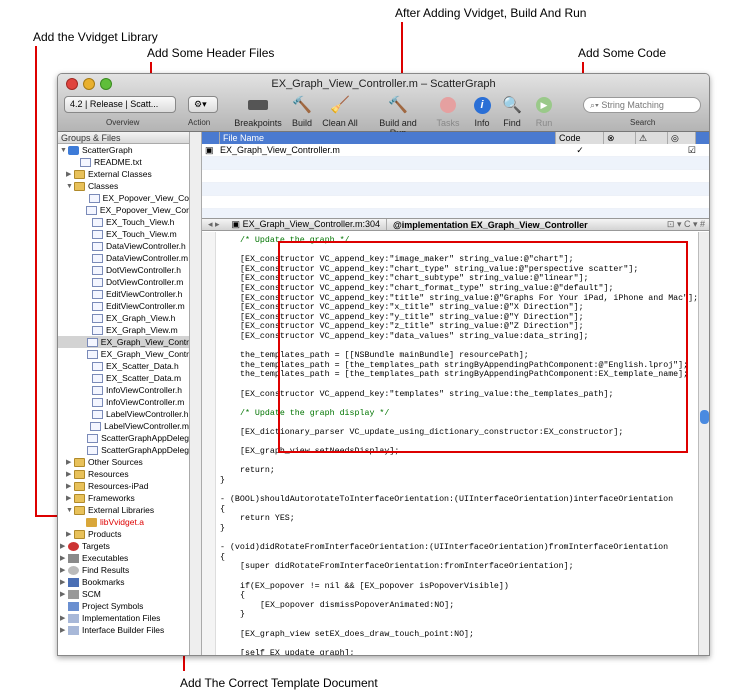 The height and width of the screenshot is (700, 750). Describe the element at coordinates (96, 546) in the screenshot. I see `sidebar-item-label: Targets` at that location.